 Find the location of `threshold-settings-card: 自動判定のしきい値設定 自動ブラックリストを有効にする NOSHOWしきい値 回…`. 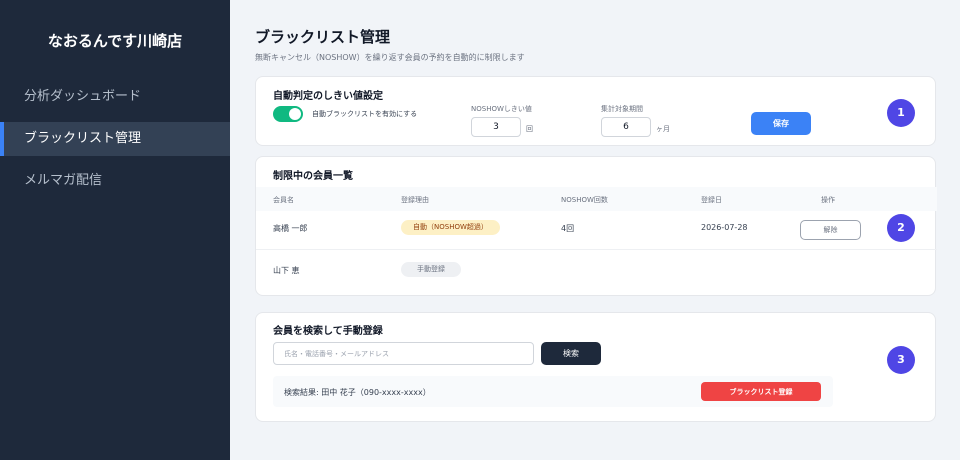

threshold-settings-card: 自動判定のしきい値設定 自動ブラックリストを有効にする NOSHOWしきい値 回… is located at coordinates (595, 111).